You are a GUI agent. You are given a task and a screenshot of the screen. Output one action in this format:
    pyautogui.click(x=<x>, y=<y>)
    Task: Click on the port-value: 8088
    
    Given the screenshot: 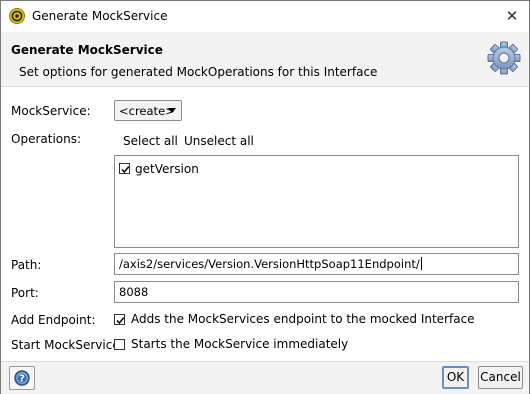 What is the action you would take?
    pyautogui.click(x=134, y=292)
    